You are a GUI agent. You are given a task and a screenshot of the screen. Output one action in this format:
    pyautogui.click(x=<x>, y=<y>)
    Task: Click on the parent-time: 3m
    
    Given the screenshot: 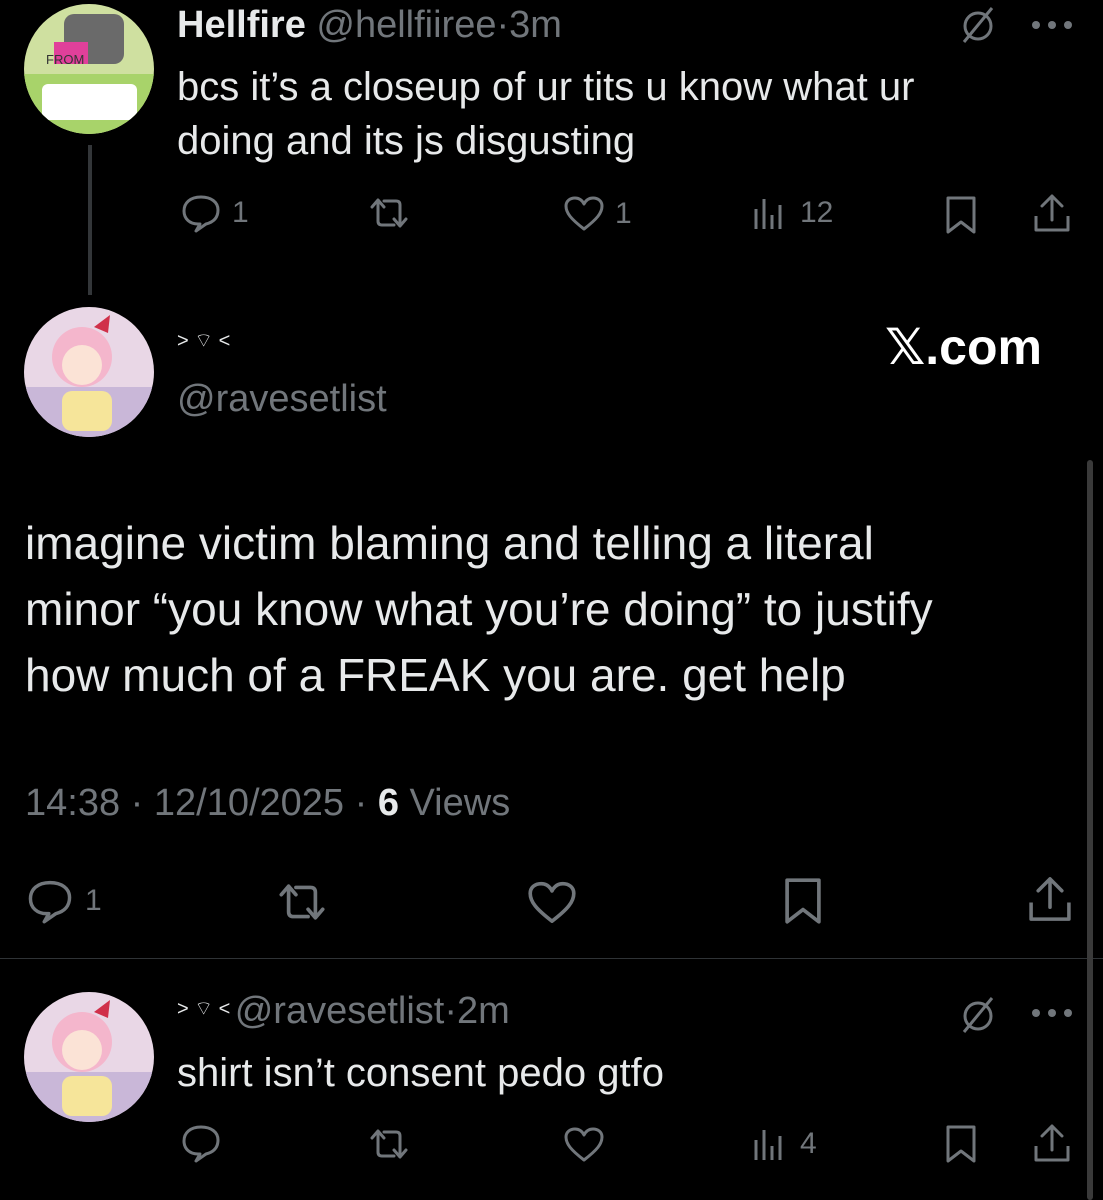 What is the action you would take?
    pyautogui.click(x=535, y=25)
    